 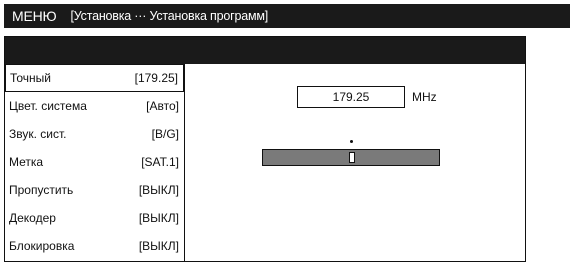 What do you see at coordinates (42, 246) in the screenshot?
I see `settings-row-label: Блокировка` at bounding box center [42, 246].